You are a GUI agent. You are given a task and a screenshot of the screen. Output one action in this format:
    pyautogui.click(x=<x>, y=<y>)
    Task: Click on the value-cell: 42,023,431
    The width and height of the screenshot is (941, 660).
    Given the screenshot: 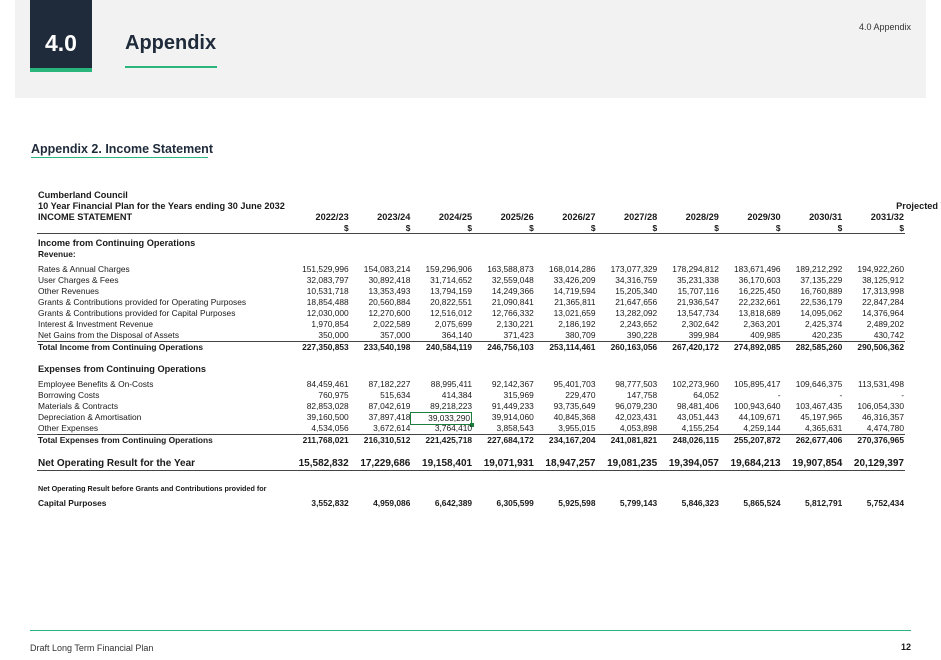 What is the action you would take?
    pyautogui.click(x=626, y=417)
    